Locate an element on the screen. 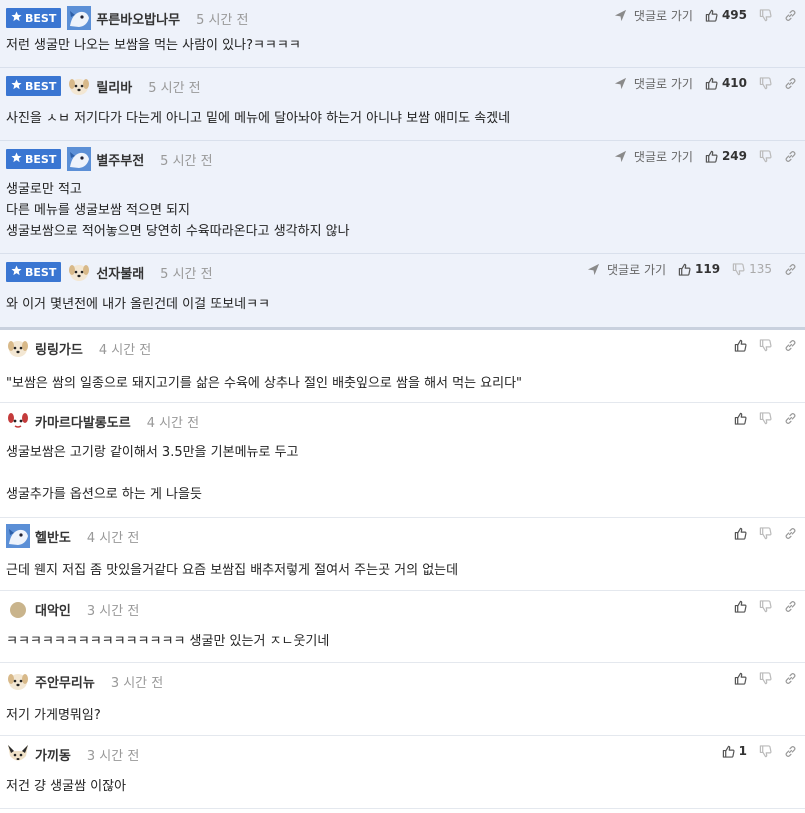 Image resolution: width=805 pixels, height=813 pixels. nickname: 카마르다발롱도르 is located at coordinates (83, 421).